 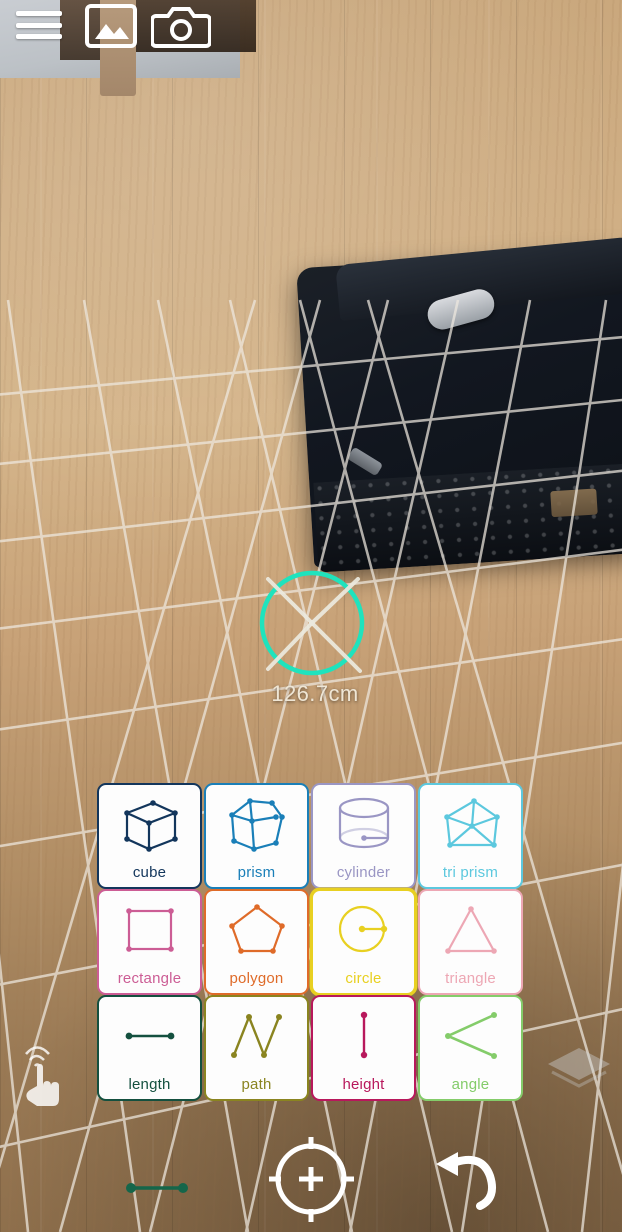 I want to click on bottom-toolbar, so click(x=311, y=1166).